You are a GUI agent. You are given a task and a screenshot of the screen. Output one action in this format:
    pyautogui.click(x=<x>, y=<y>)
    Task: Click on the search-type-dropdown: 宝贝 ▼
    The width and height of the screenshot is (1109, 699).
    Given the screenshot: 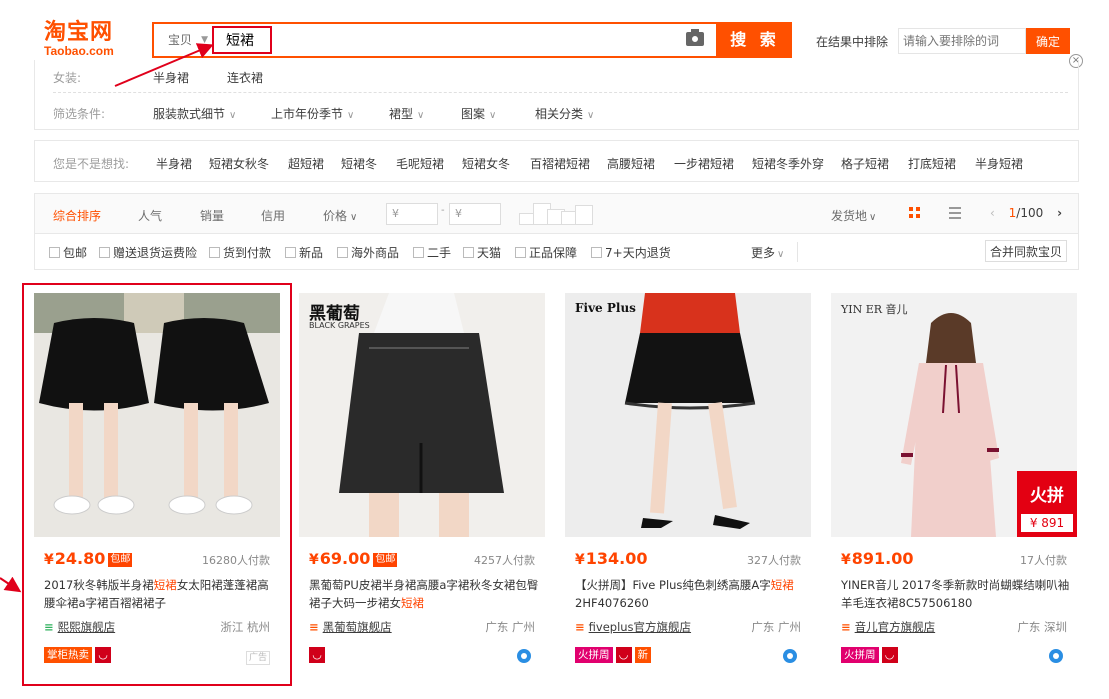 What is the action you would take?
    pyautogui.click(x=184, y=40)
    